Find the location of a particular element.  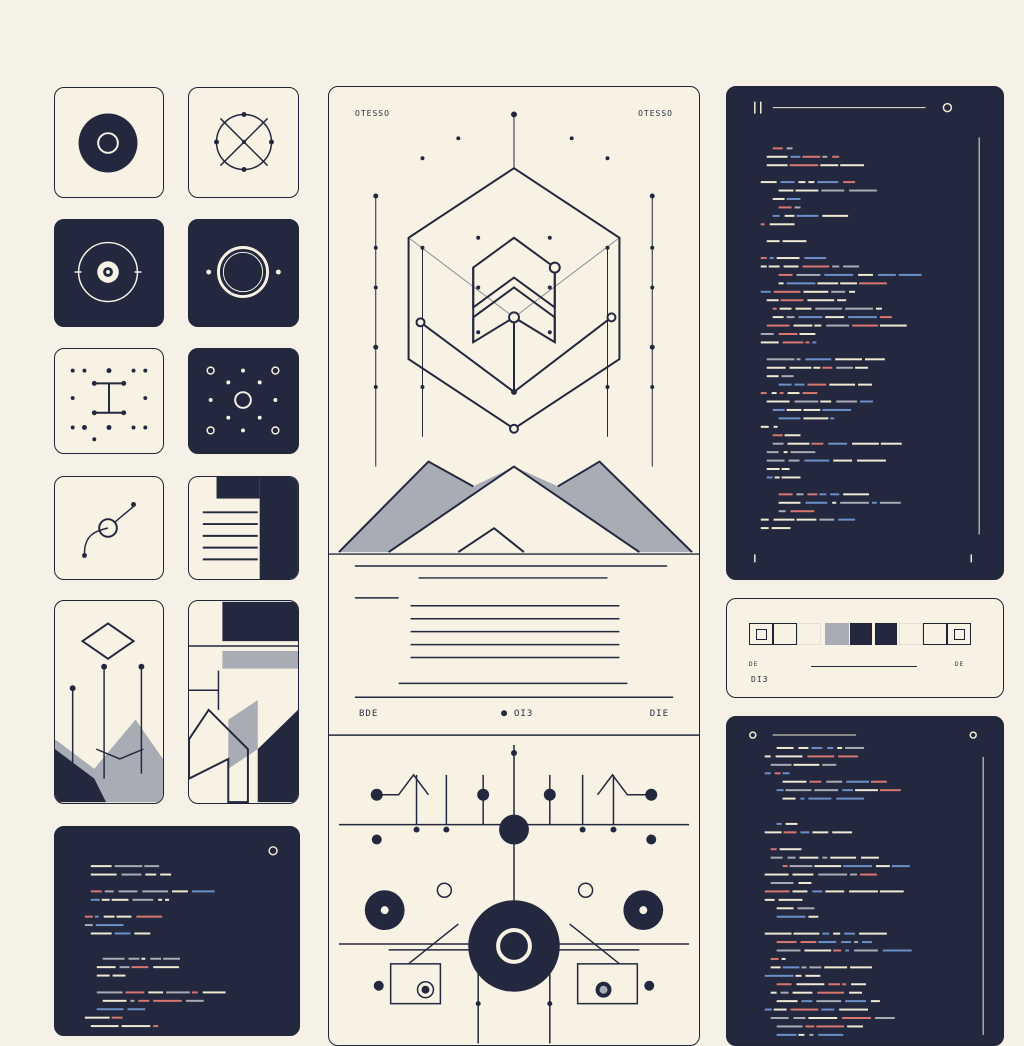

crosshair-icon is located at coordinates (244, 142).